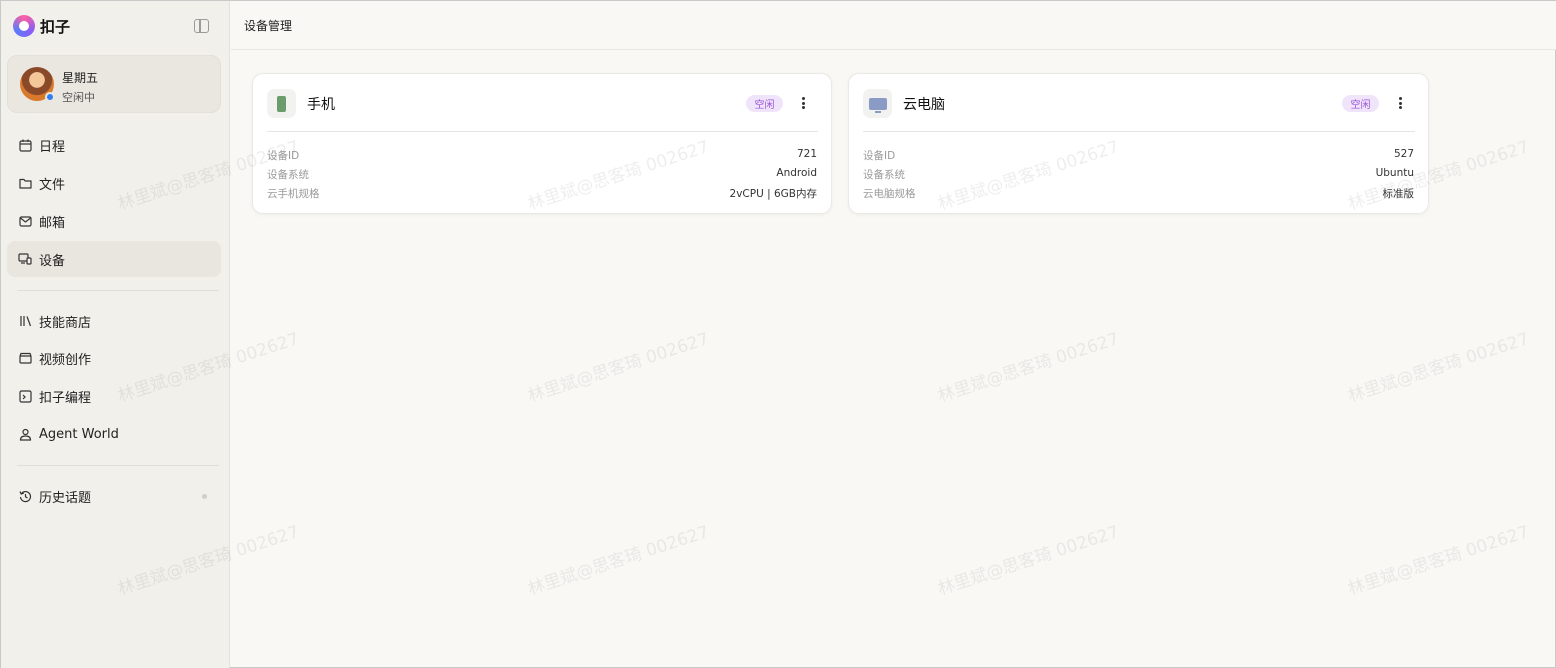 The width and height of the screenshot is (1556, 668). I want to click on folder-icon, so click(25, 183).